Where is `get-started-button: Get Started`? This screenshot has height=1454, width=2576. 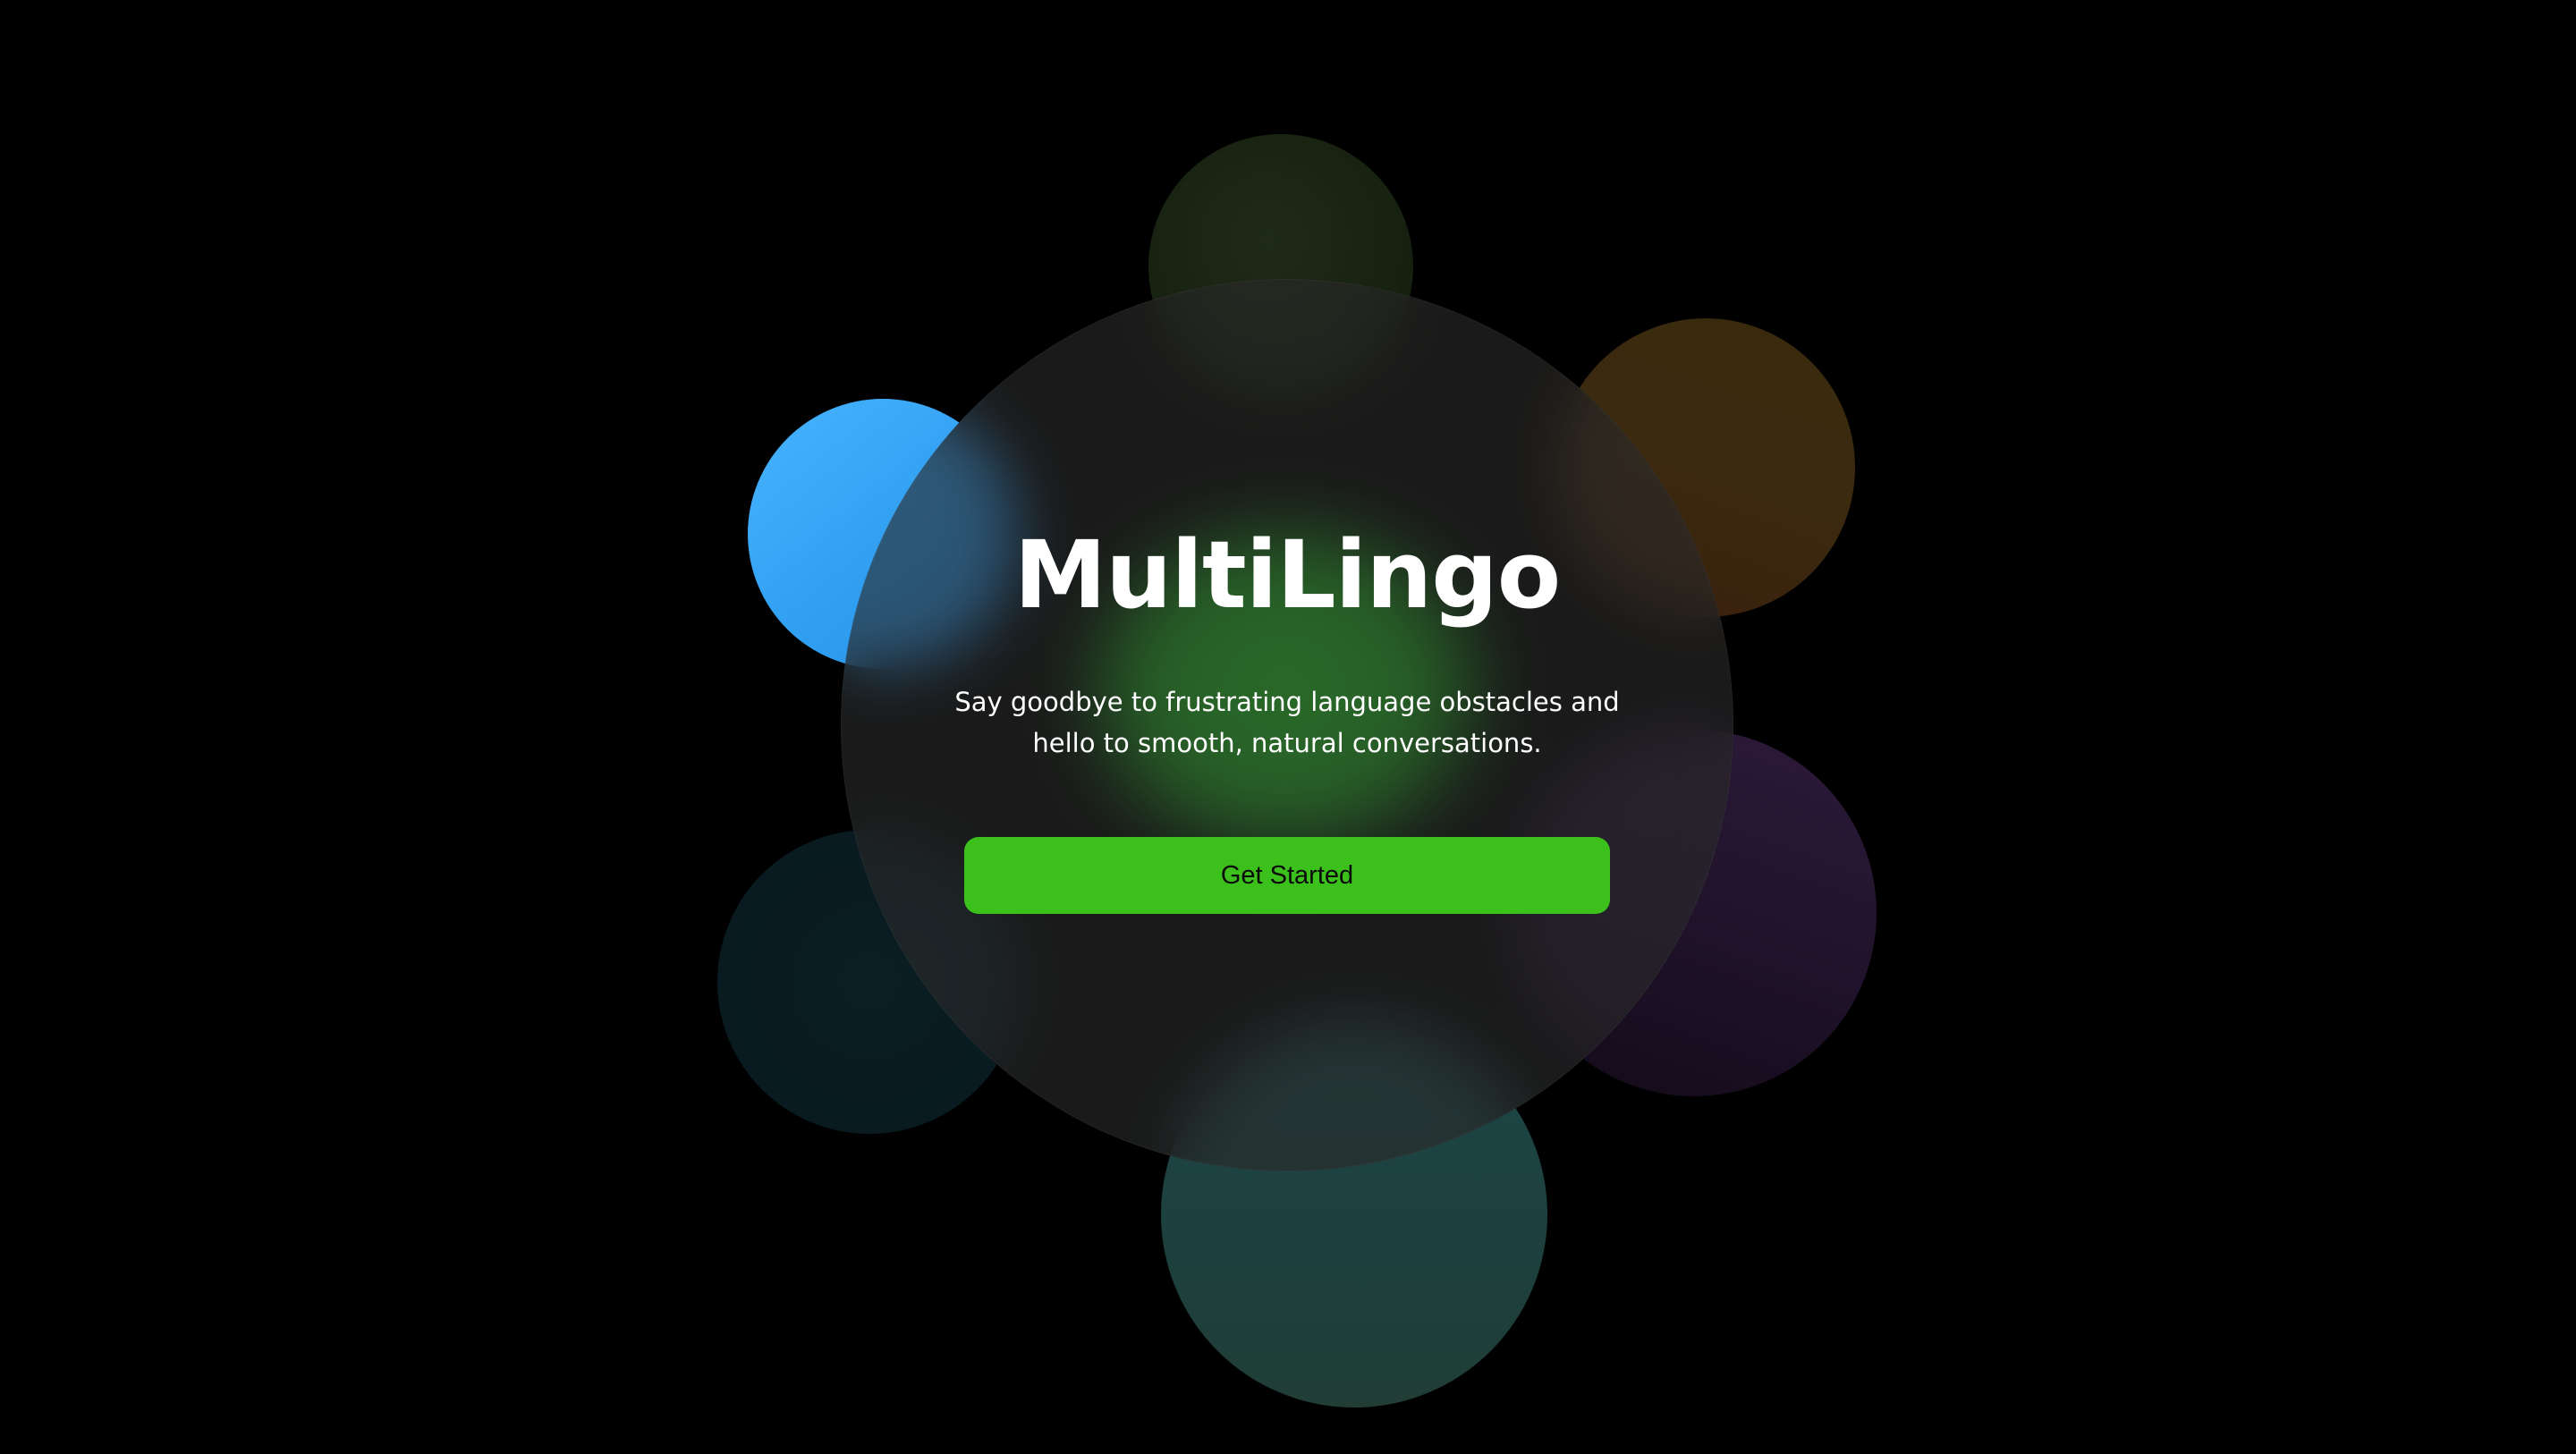
get-started-button: Get Started is located at coordinates (1287, 875).